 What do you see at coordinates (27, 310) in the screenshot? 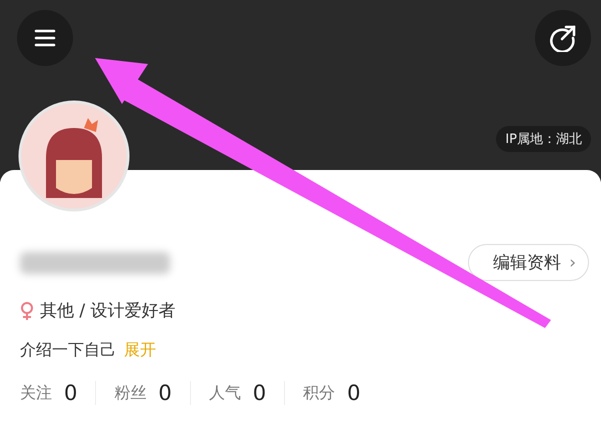
I see `female-icon` at bounding box center [27, 310].